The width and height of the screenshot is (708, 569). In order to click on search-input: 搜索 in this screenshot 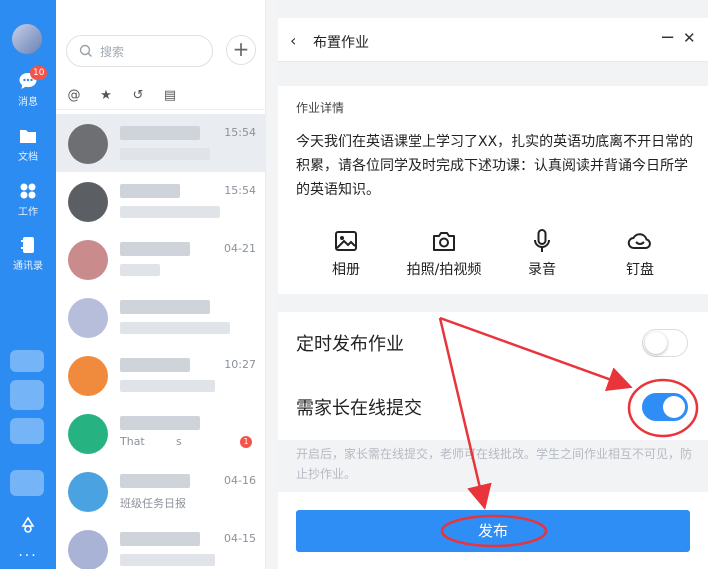, I will do `click(139, 51)`.